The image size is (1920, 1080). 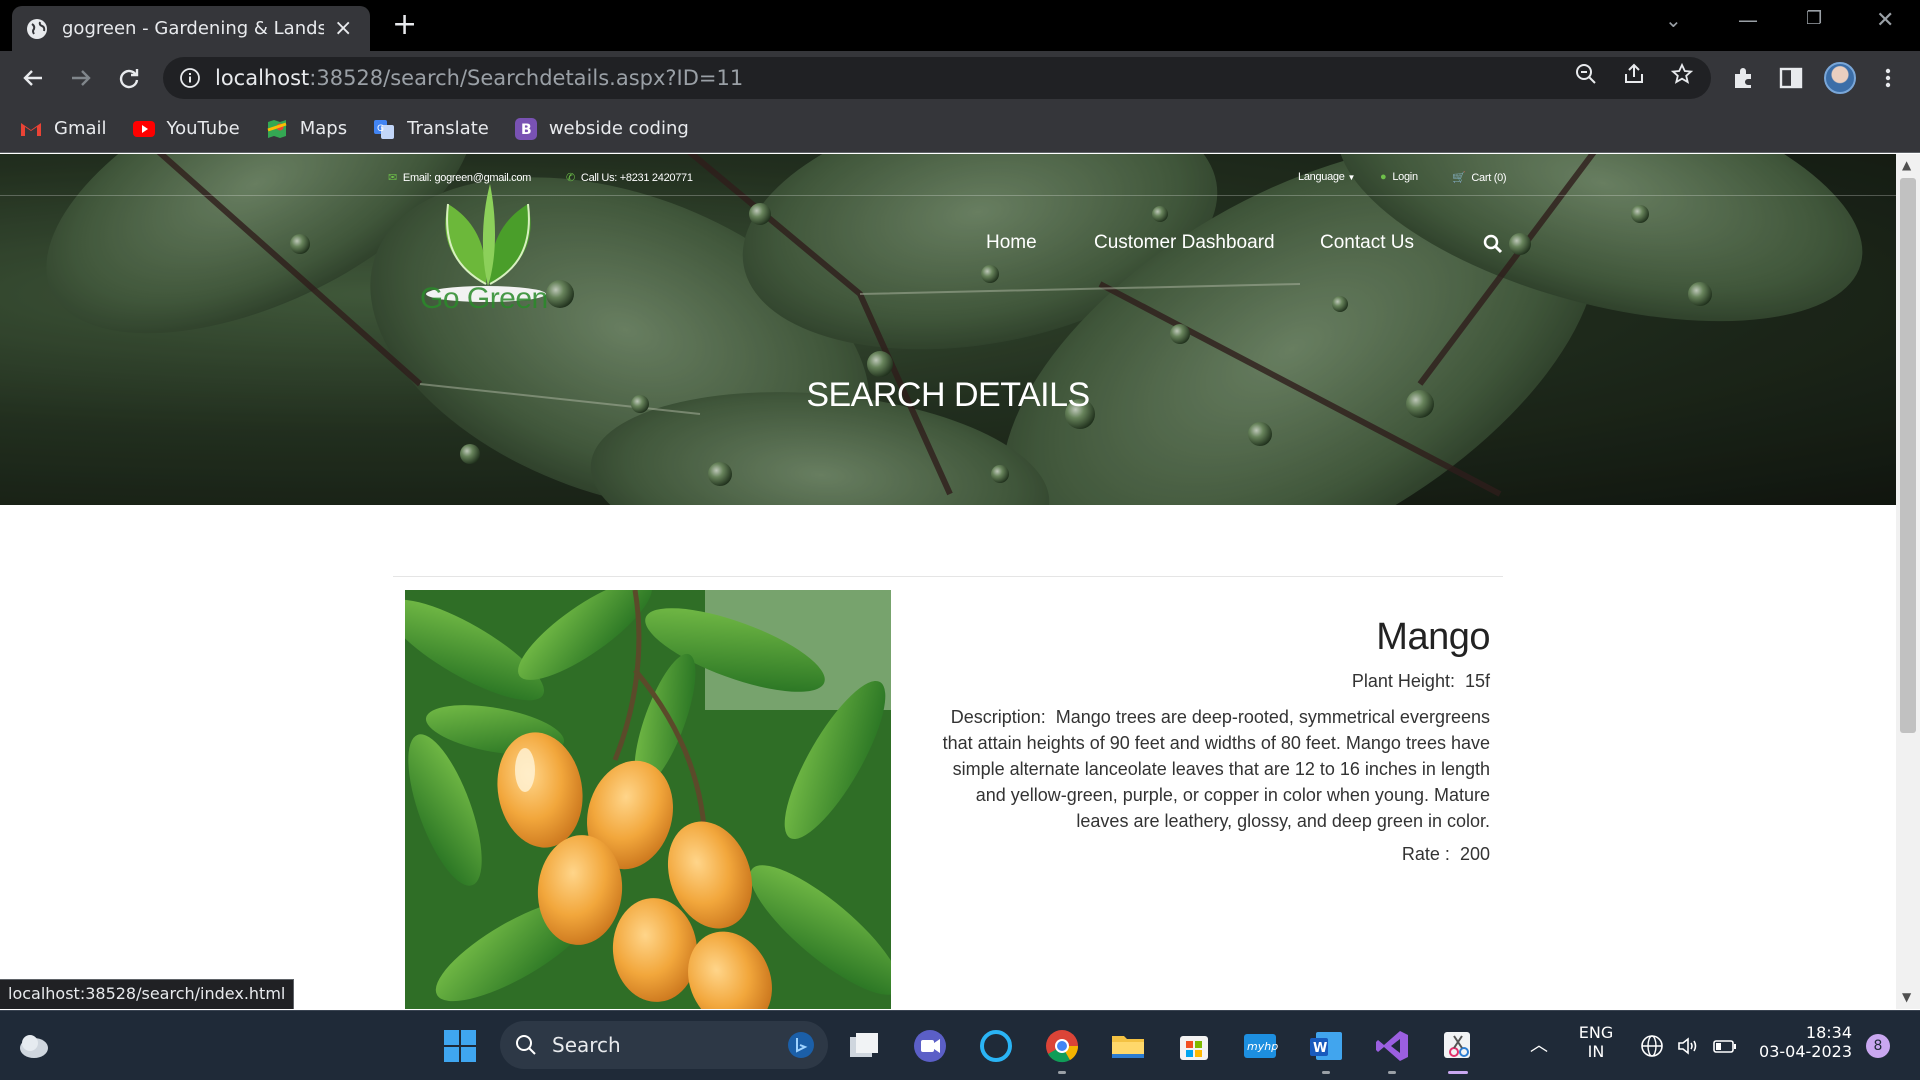 I want to click on close-window-icon: ✕, so click(x=1885, y=20).